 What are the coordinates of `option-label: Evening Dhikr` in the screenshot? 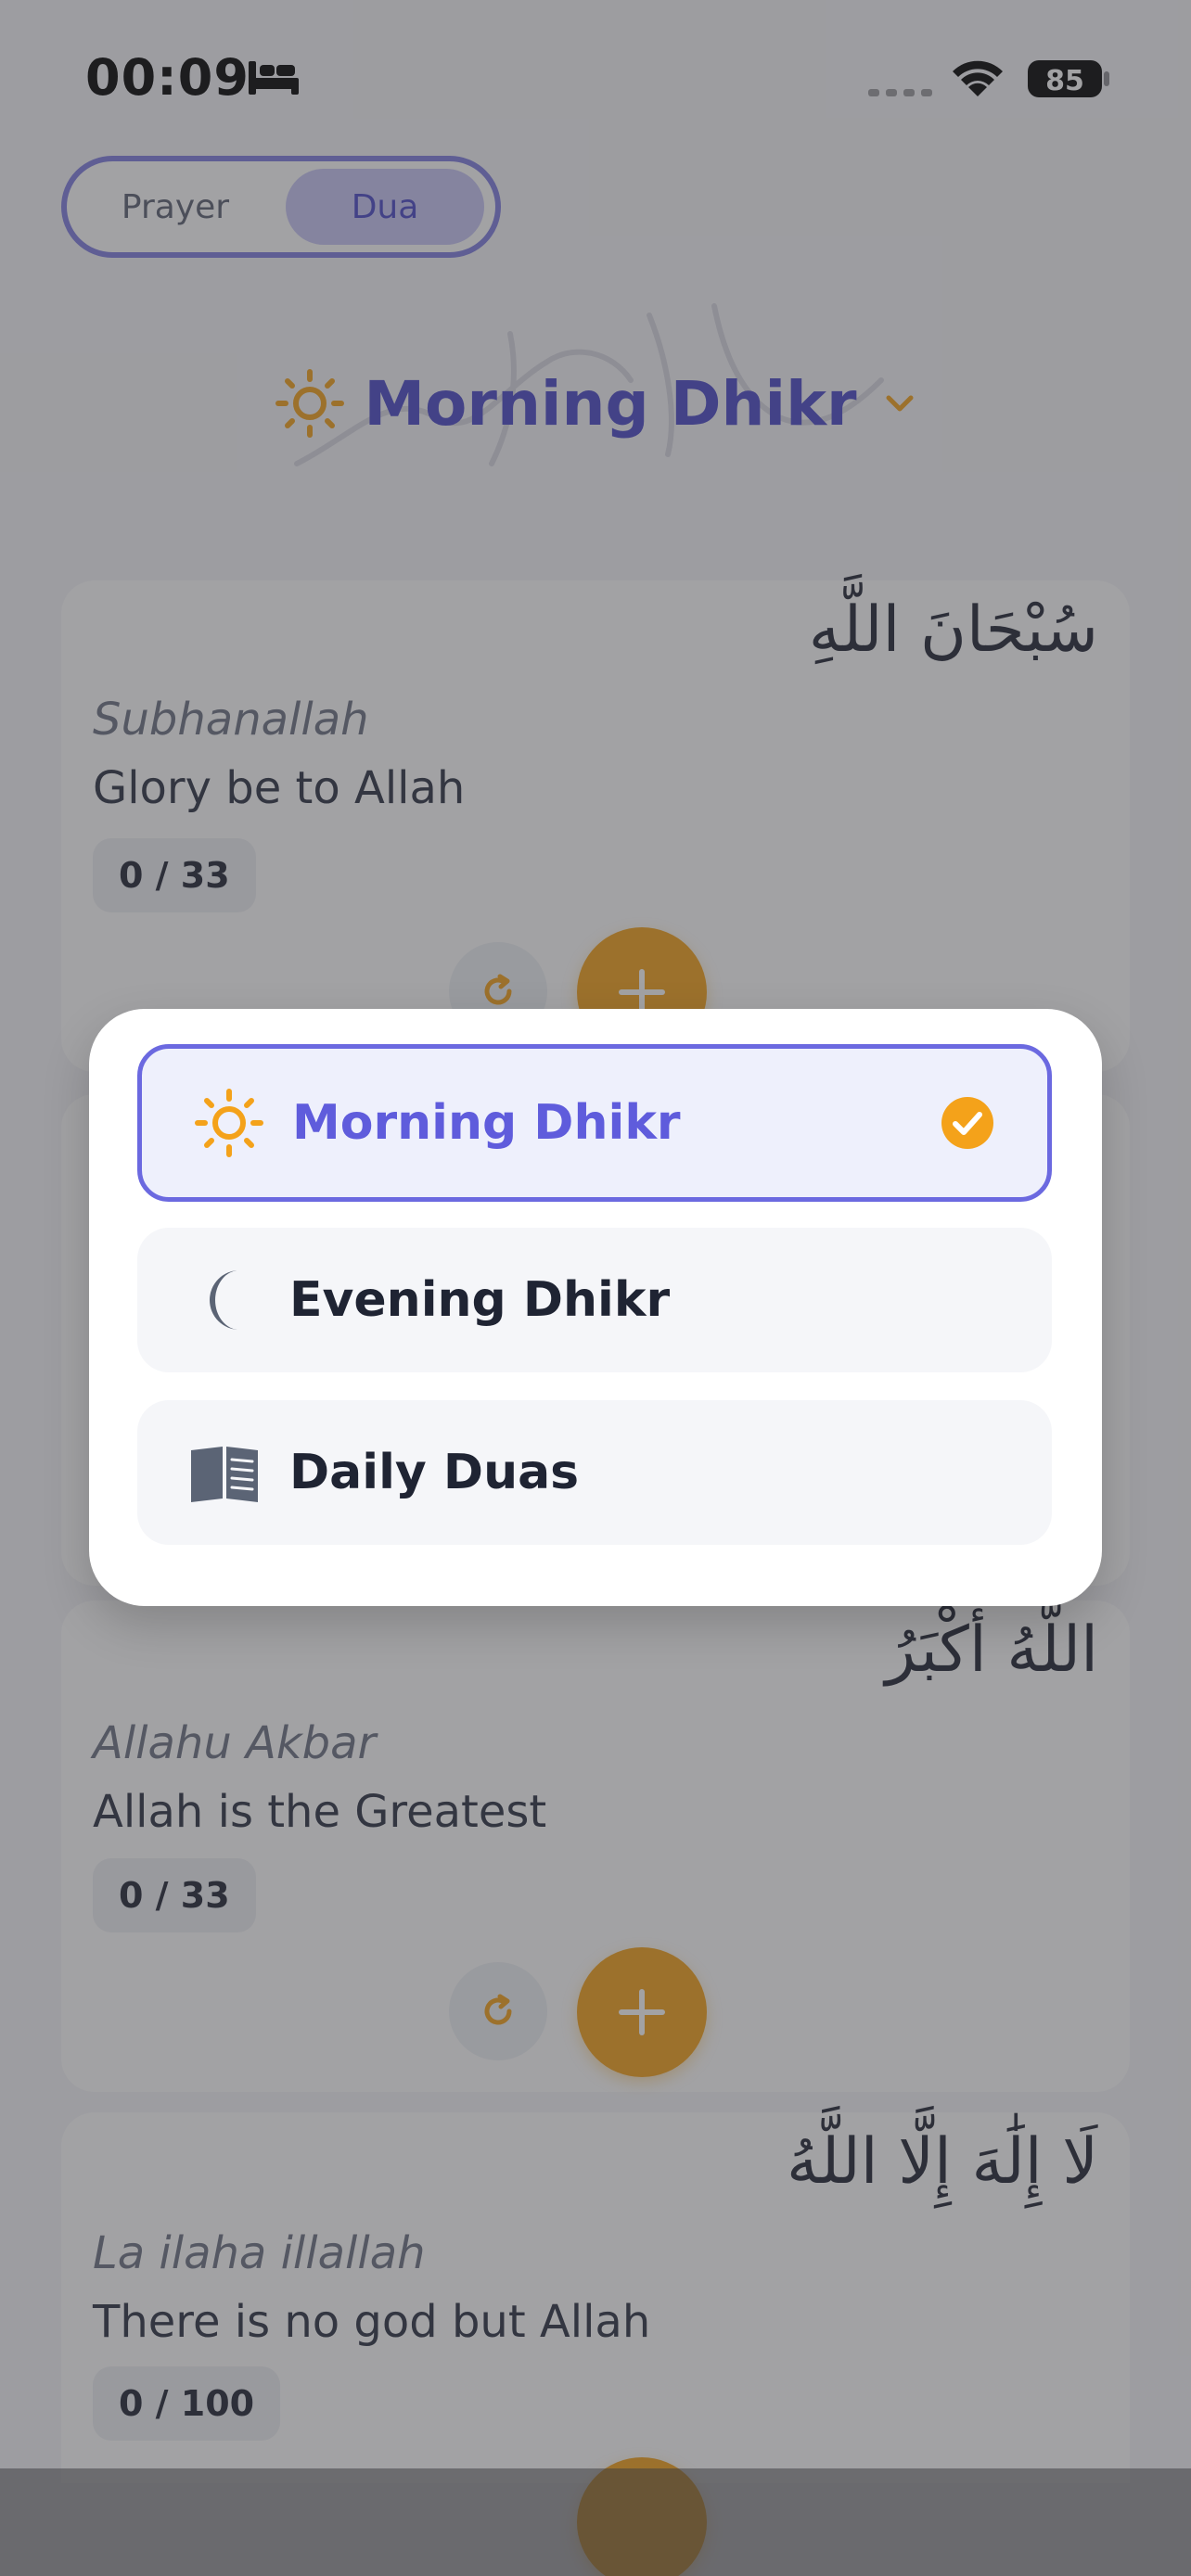 It's located at (480, 1300).